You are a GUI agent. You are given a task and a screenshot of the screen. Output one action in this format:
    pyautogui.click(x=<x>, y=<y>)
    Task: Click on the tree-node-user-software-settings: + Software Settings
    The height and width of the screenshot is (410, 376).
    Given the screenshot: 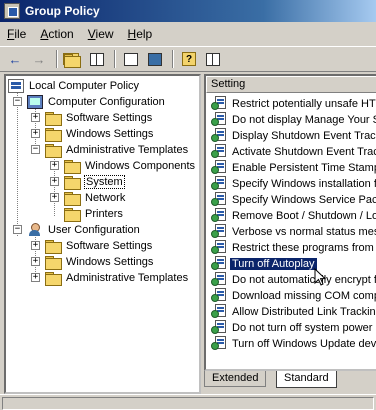 What is the action you would take?
    pyautogui.click(x=92, y=246)
    